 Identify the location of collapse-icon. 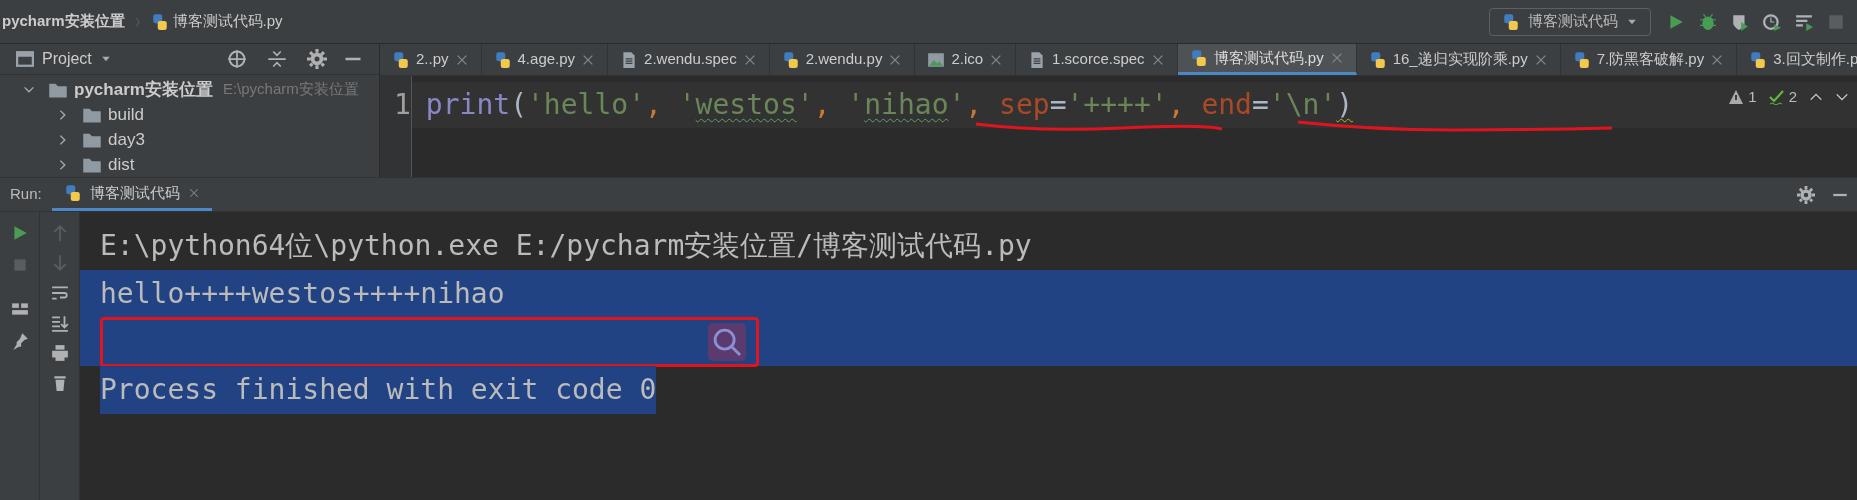
(277, 59).